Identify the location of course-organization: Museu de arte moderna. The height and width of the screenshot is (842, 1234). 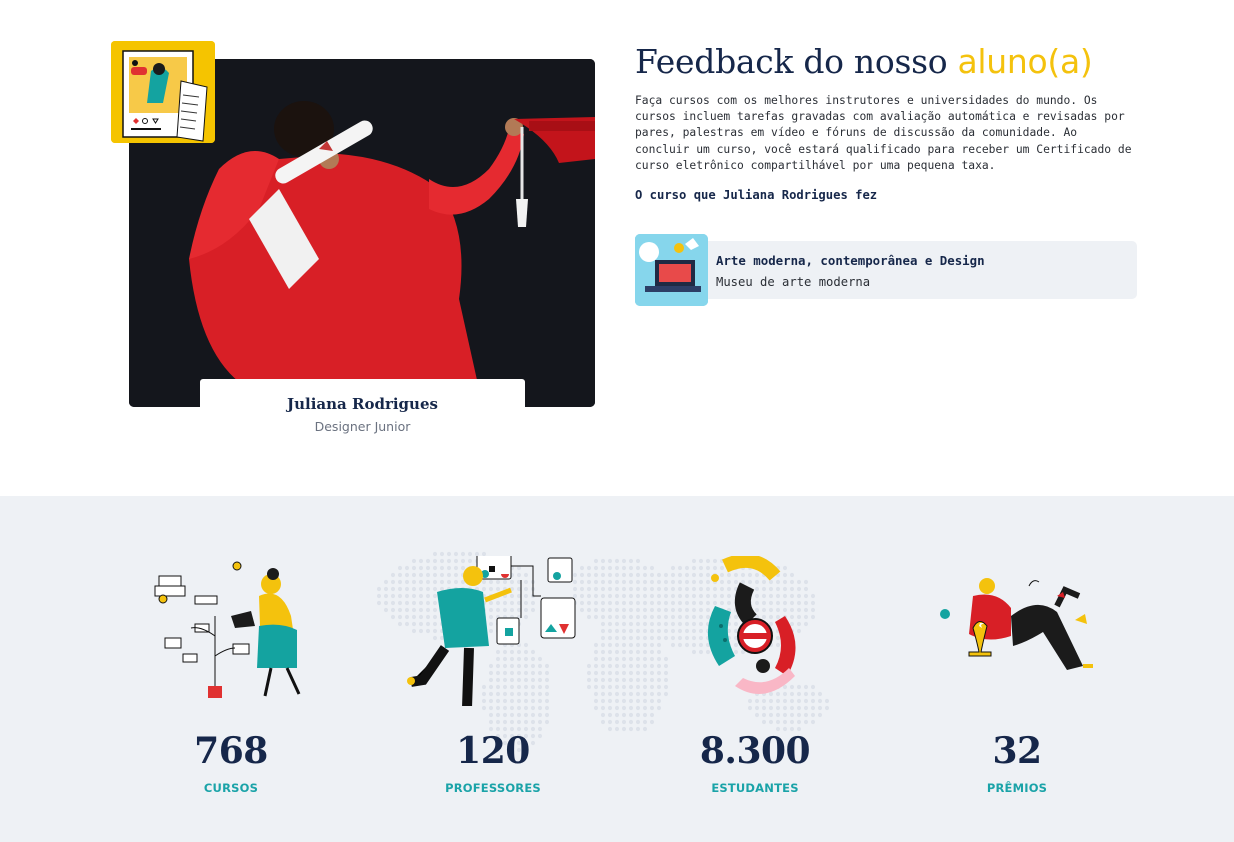
(793, 282).